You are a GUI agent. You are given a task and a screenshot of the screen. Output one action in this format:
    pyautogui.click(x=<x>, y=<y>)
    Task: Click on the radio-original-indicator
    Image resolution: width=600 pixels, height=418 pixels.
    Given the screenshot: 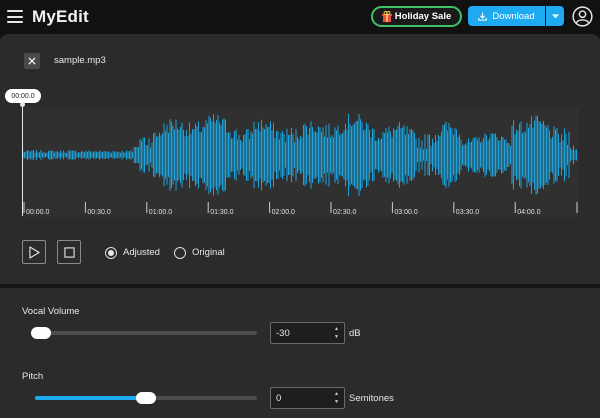 What is the action you would take?
    pyautogui.click(x=180, y=252)
    